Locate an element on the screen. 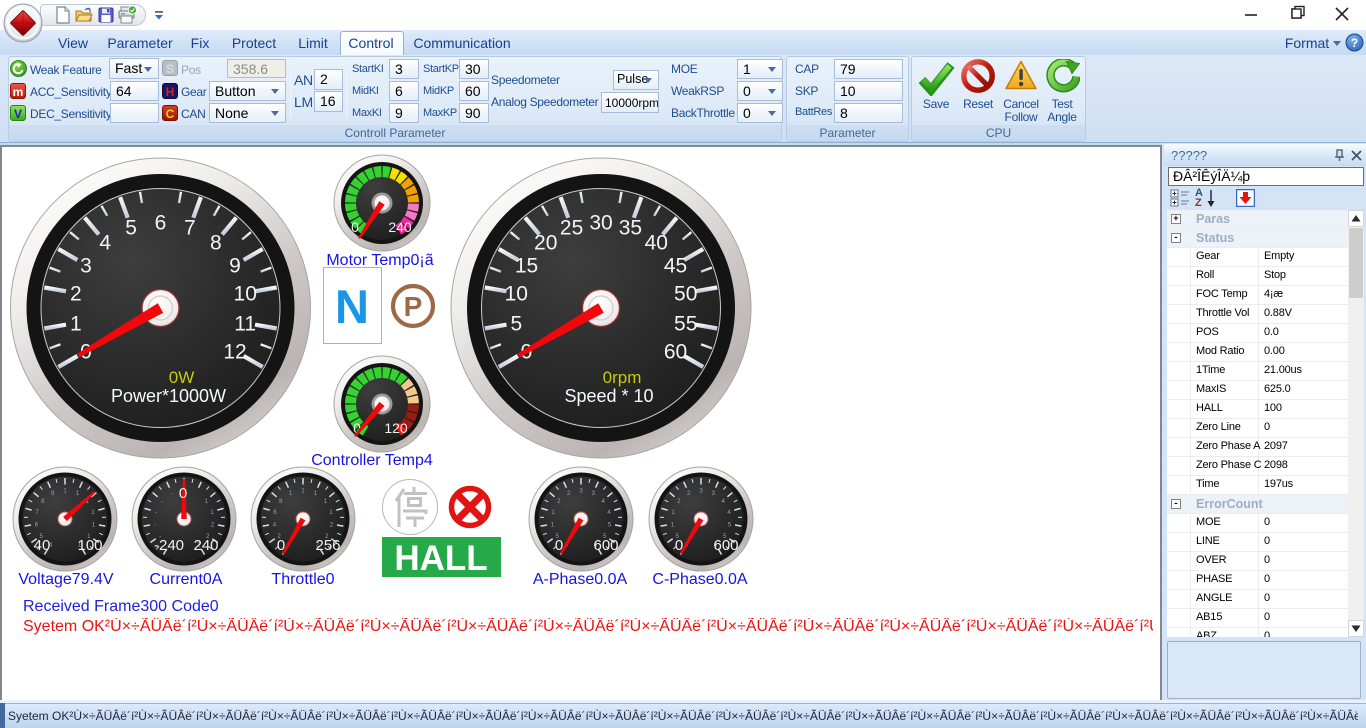 The image size is (1366, 728). svg-text: 8 is located at coordinates (216, 243).